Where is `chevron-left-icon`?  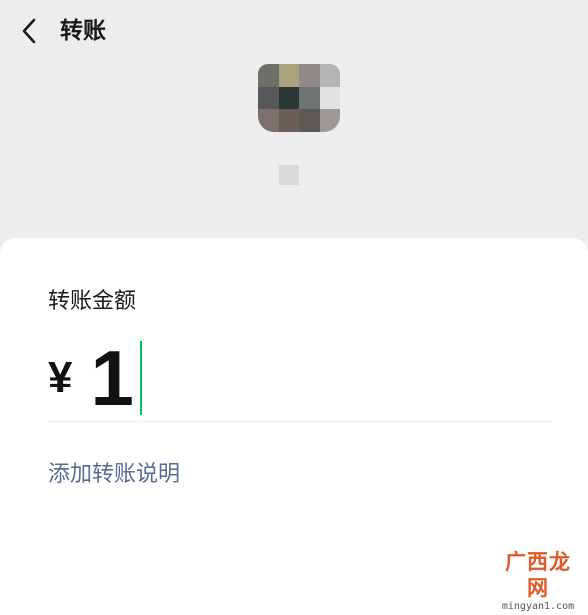 chevron-left-icon is located at coordinates (29, 31).